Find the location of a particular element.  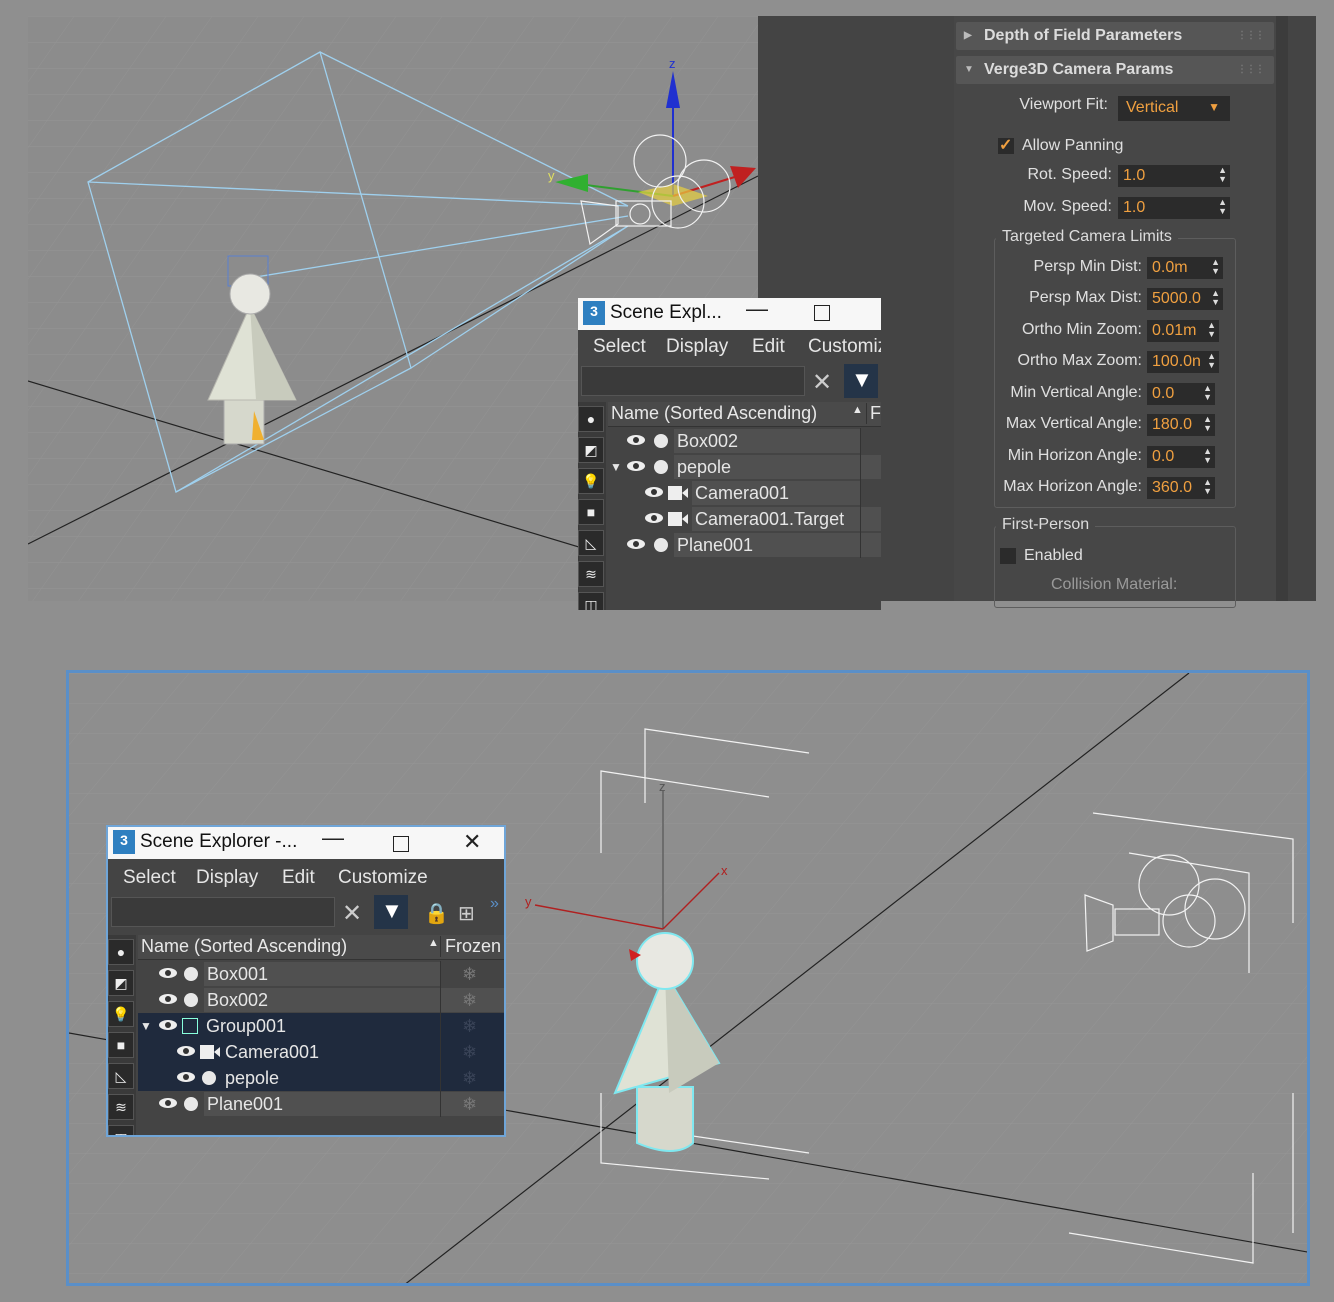

tree-row: pepole ❄ is located at coordinates (321, 1078).